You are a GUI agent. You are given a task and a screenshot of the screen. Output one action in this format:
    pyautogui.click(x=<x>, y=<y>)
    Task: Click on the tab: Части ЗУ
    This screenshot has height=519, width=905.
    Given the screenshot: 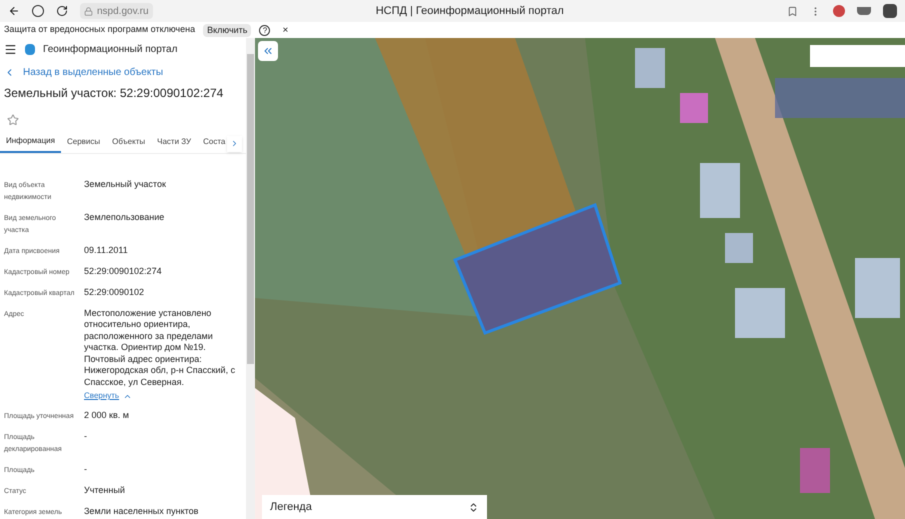 What is the action you would take?
    pyautogui.click(x=174, y=141)
    